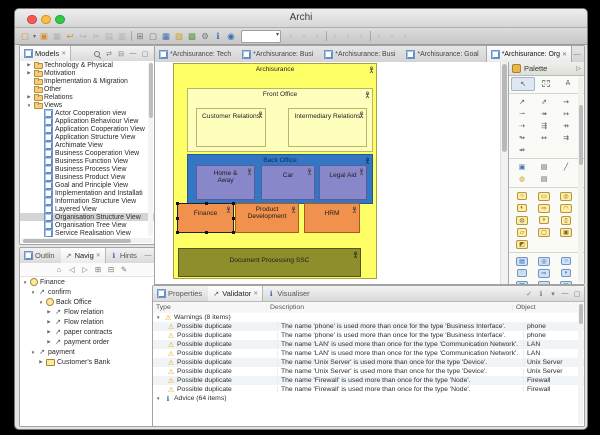  Describe the element at coordinates (87, 73) in the screenshot. I see `tree-item: ▶ Motivation` at that location.